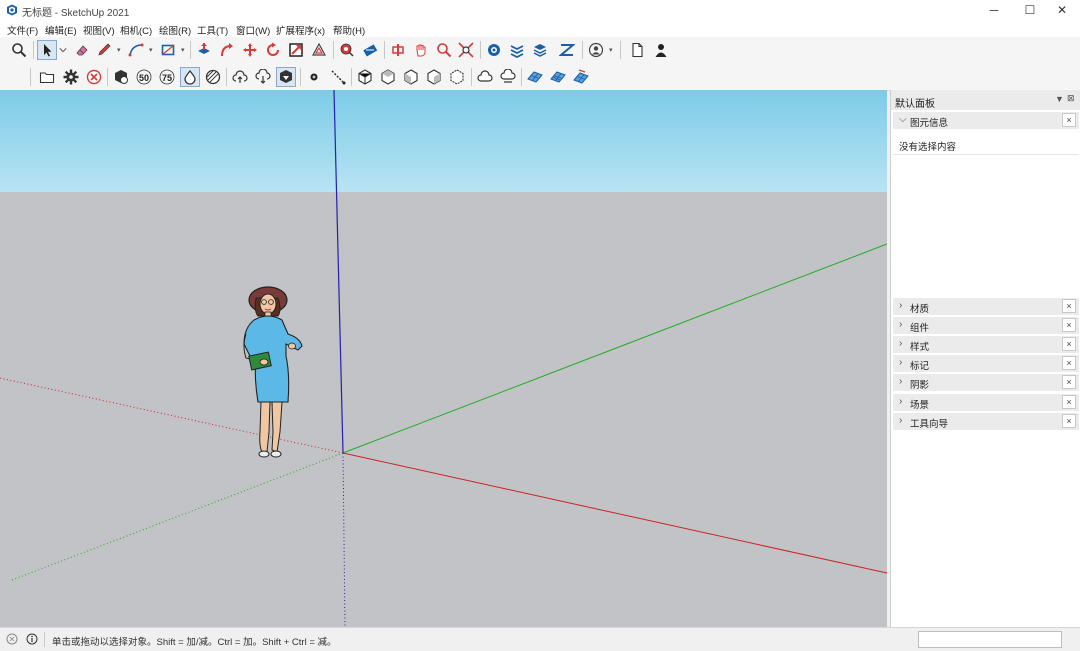 Image resolution: width=1080 pixels, height=651 pixels. What do you see at coordinates (596, 50) in the screenshot?
I see `profile-icon` at bounding box center [596, 50].